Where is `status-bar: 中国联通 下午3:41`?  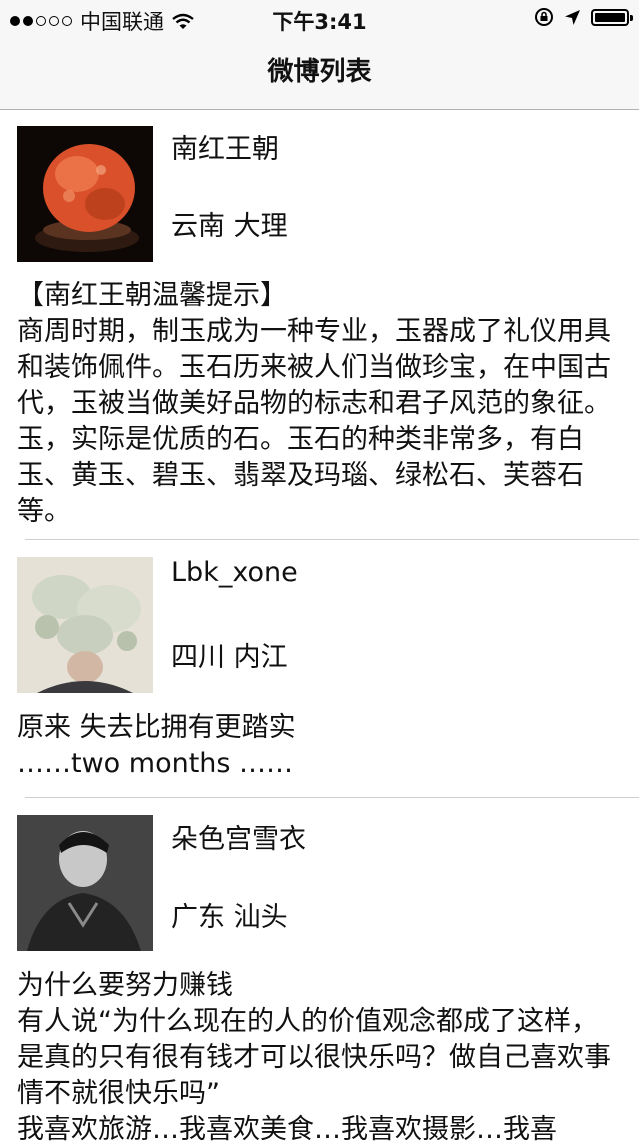
status-bar: 中国联通 下午3:41 is located at coordinates (319, 20).